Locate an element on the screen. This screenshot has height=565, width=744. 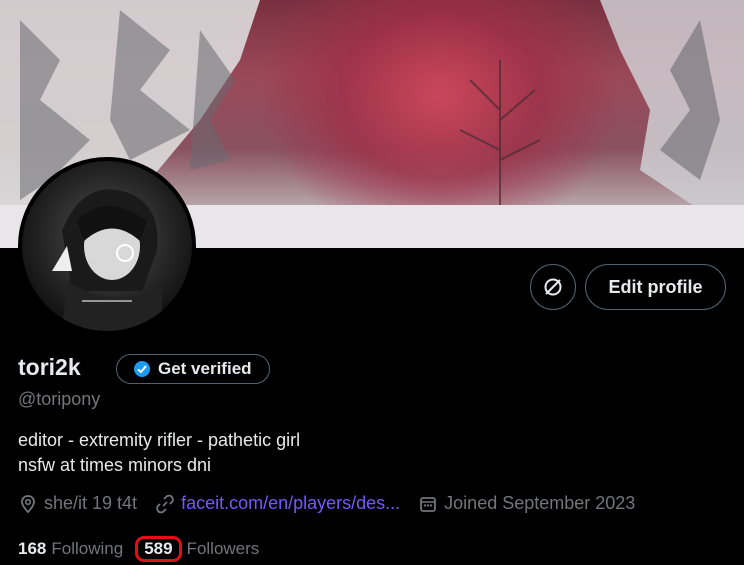
profile-stats: 168 Following 589 Followers is located at coordinates (138, 549).